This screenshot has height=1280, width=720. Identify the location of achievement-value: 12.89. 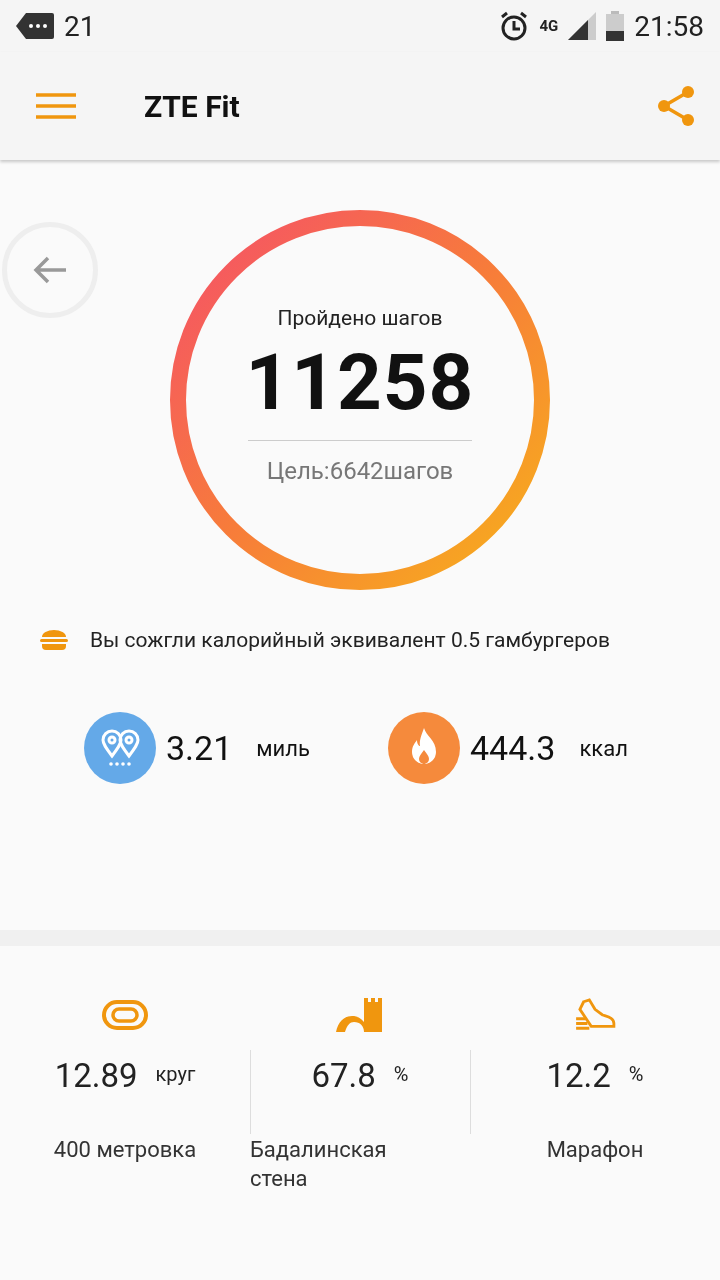
(96, 1075).